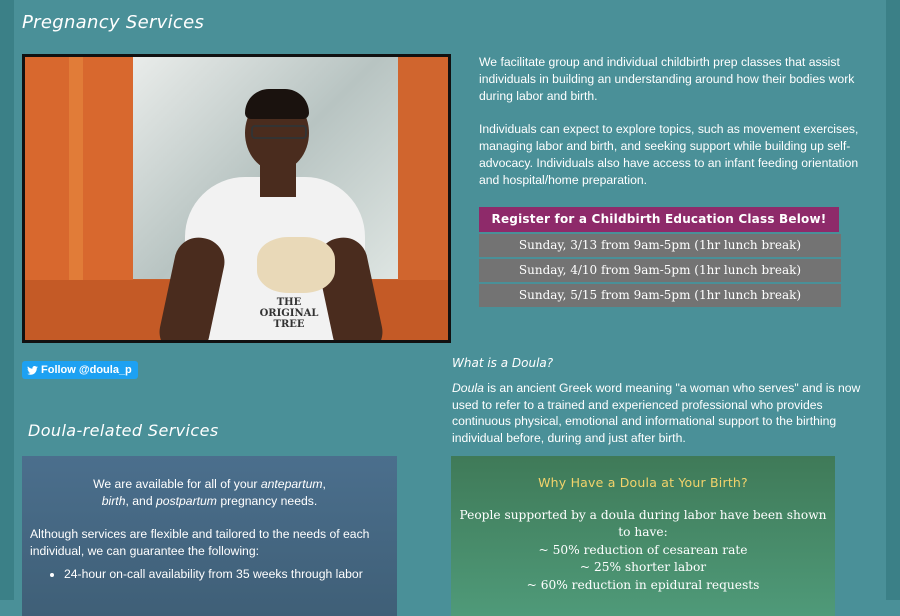 The height and width of the screenshot is (616, 900). What do you see at coordinates (643, 482) in the screenshot?
I see `why-doula-title: Why Have a Doula at Your Birth?` at bounding box center [643, 482].